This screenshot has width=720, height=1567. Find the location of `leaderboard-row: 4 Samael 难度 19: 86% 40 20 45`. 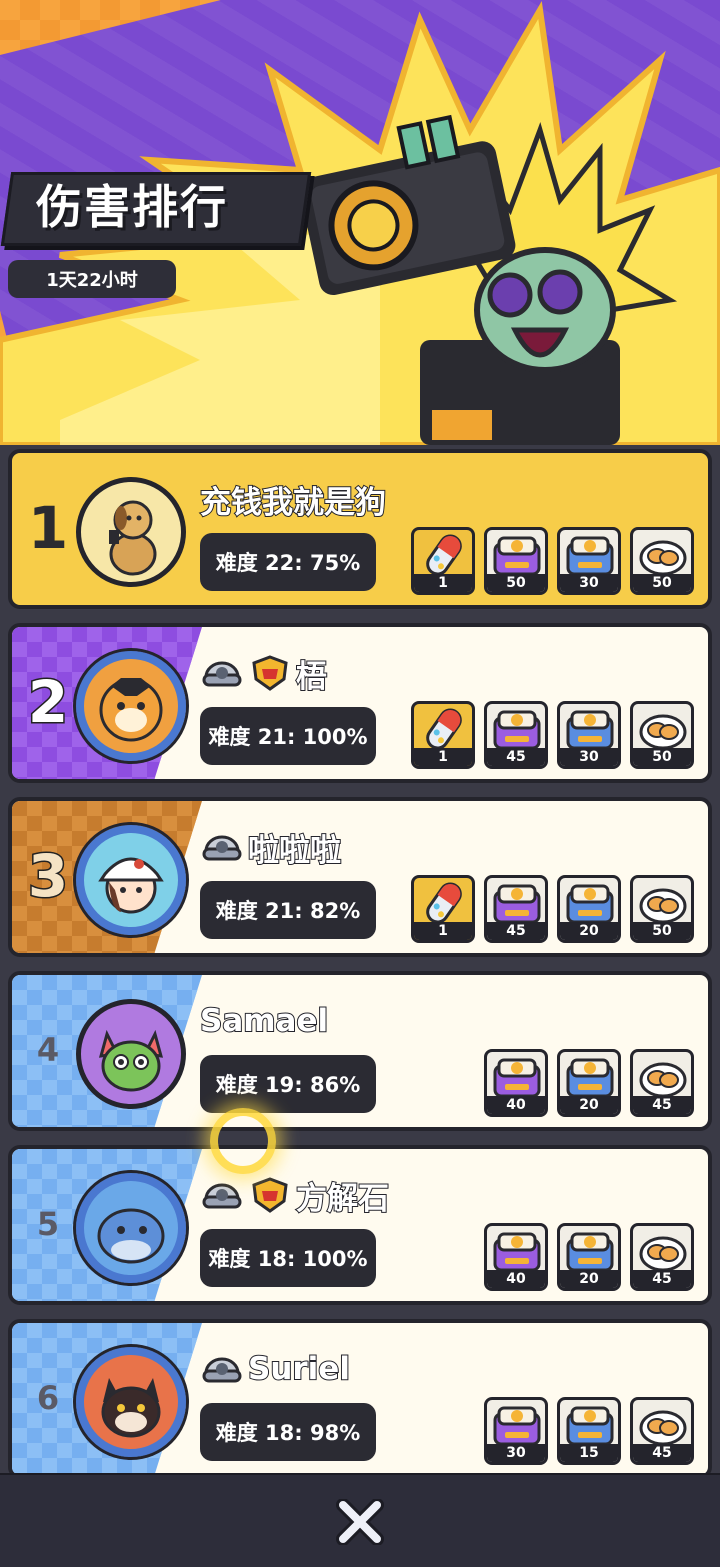

leaderboard-row: 4 Samael 难度 19: 86% 40 20 45 is located at coordinates (360, 1051).